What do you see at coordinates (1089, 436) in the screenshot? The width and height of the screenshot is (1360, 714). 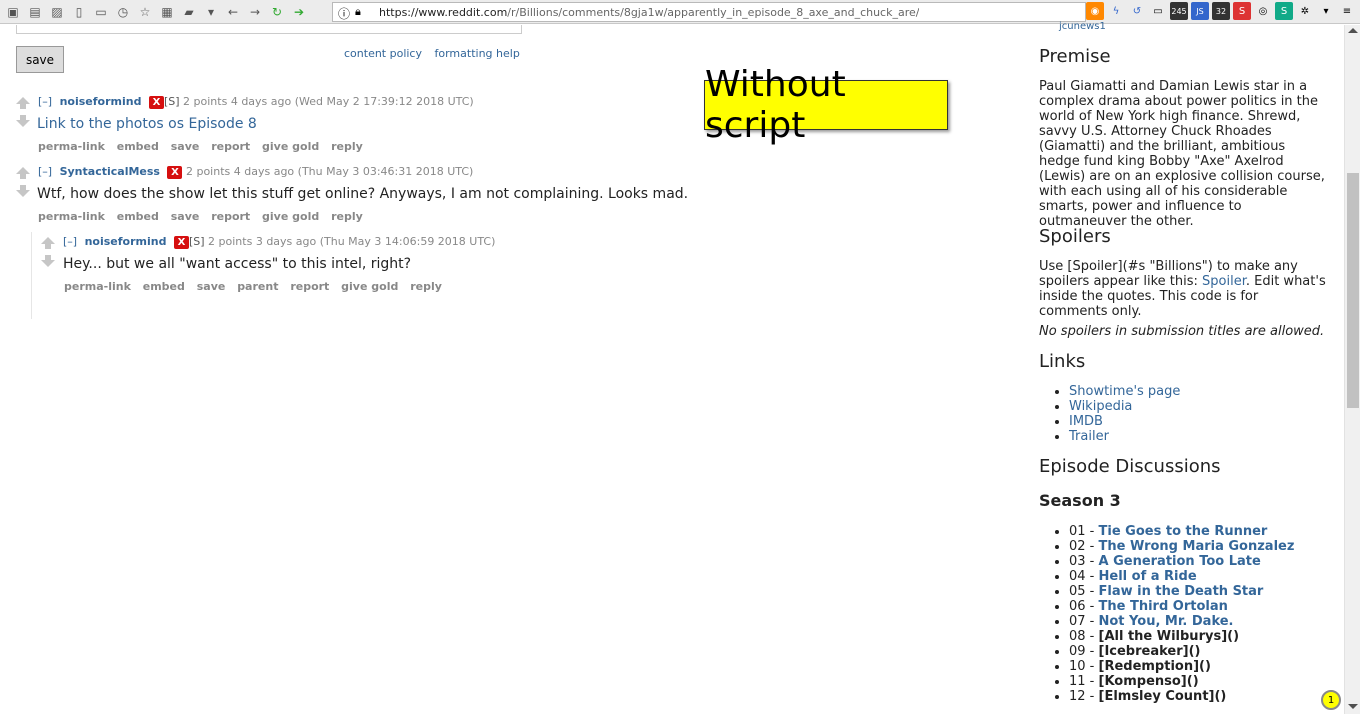 I see `trailer-link: Trailer` at bounding box center [1089, 436].